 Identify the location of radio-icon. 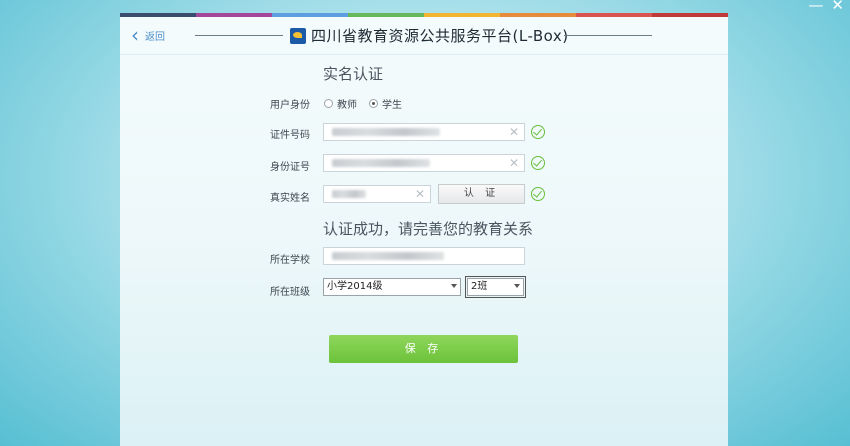
(328, 103).